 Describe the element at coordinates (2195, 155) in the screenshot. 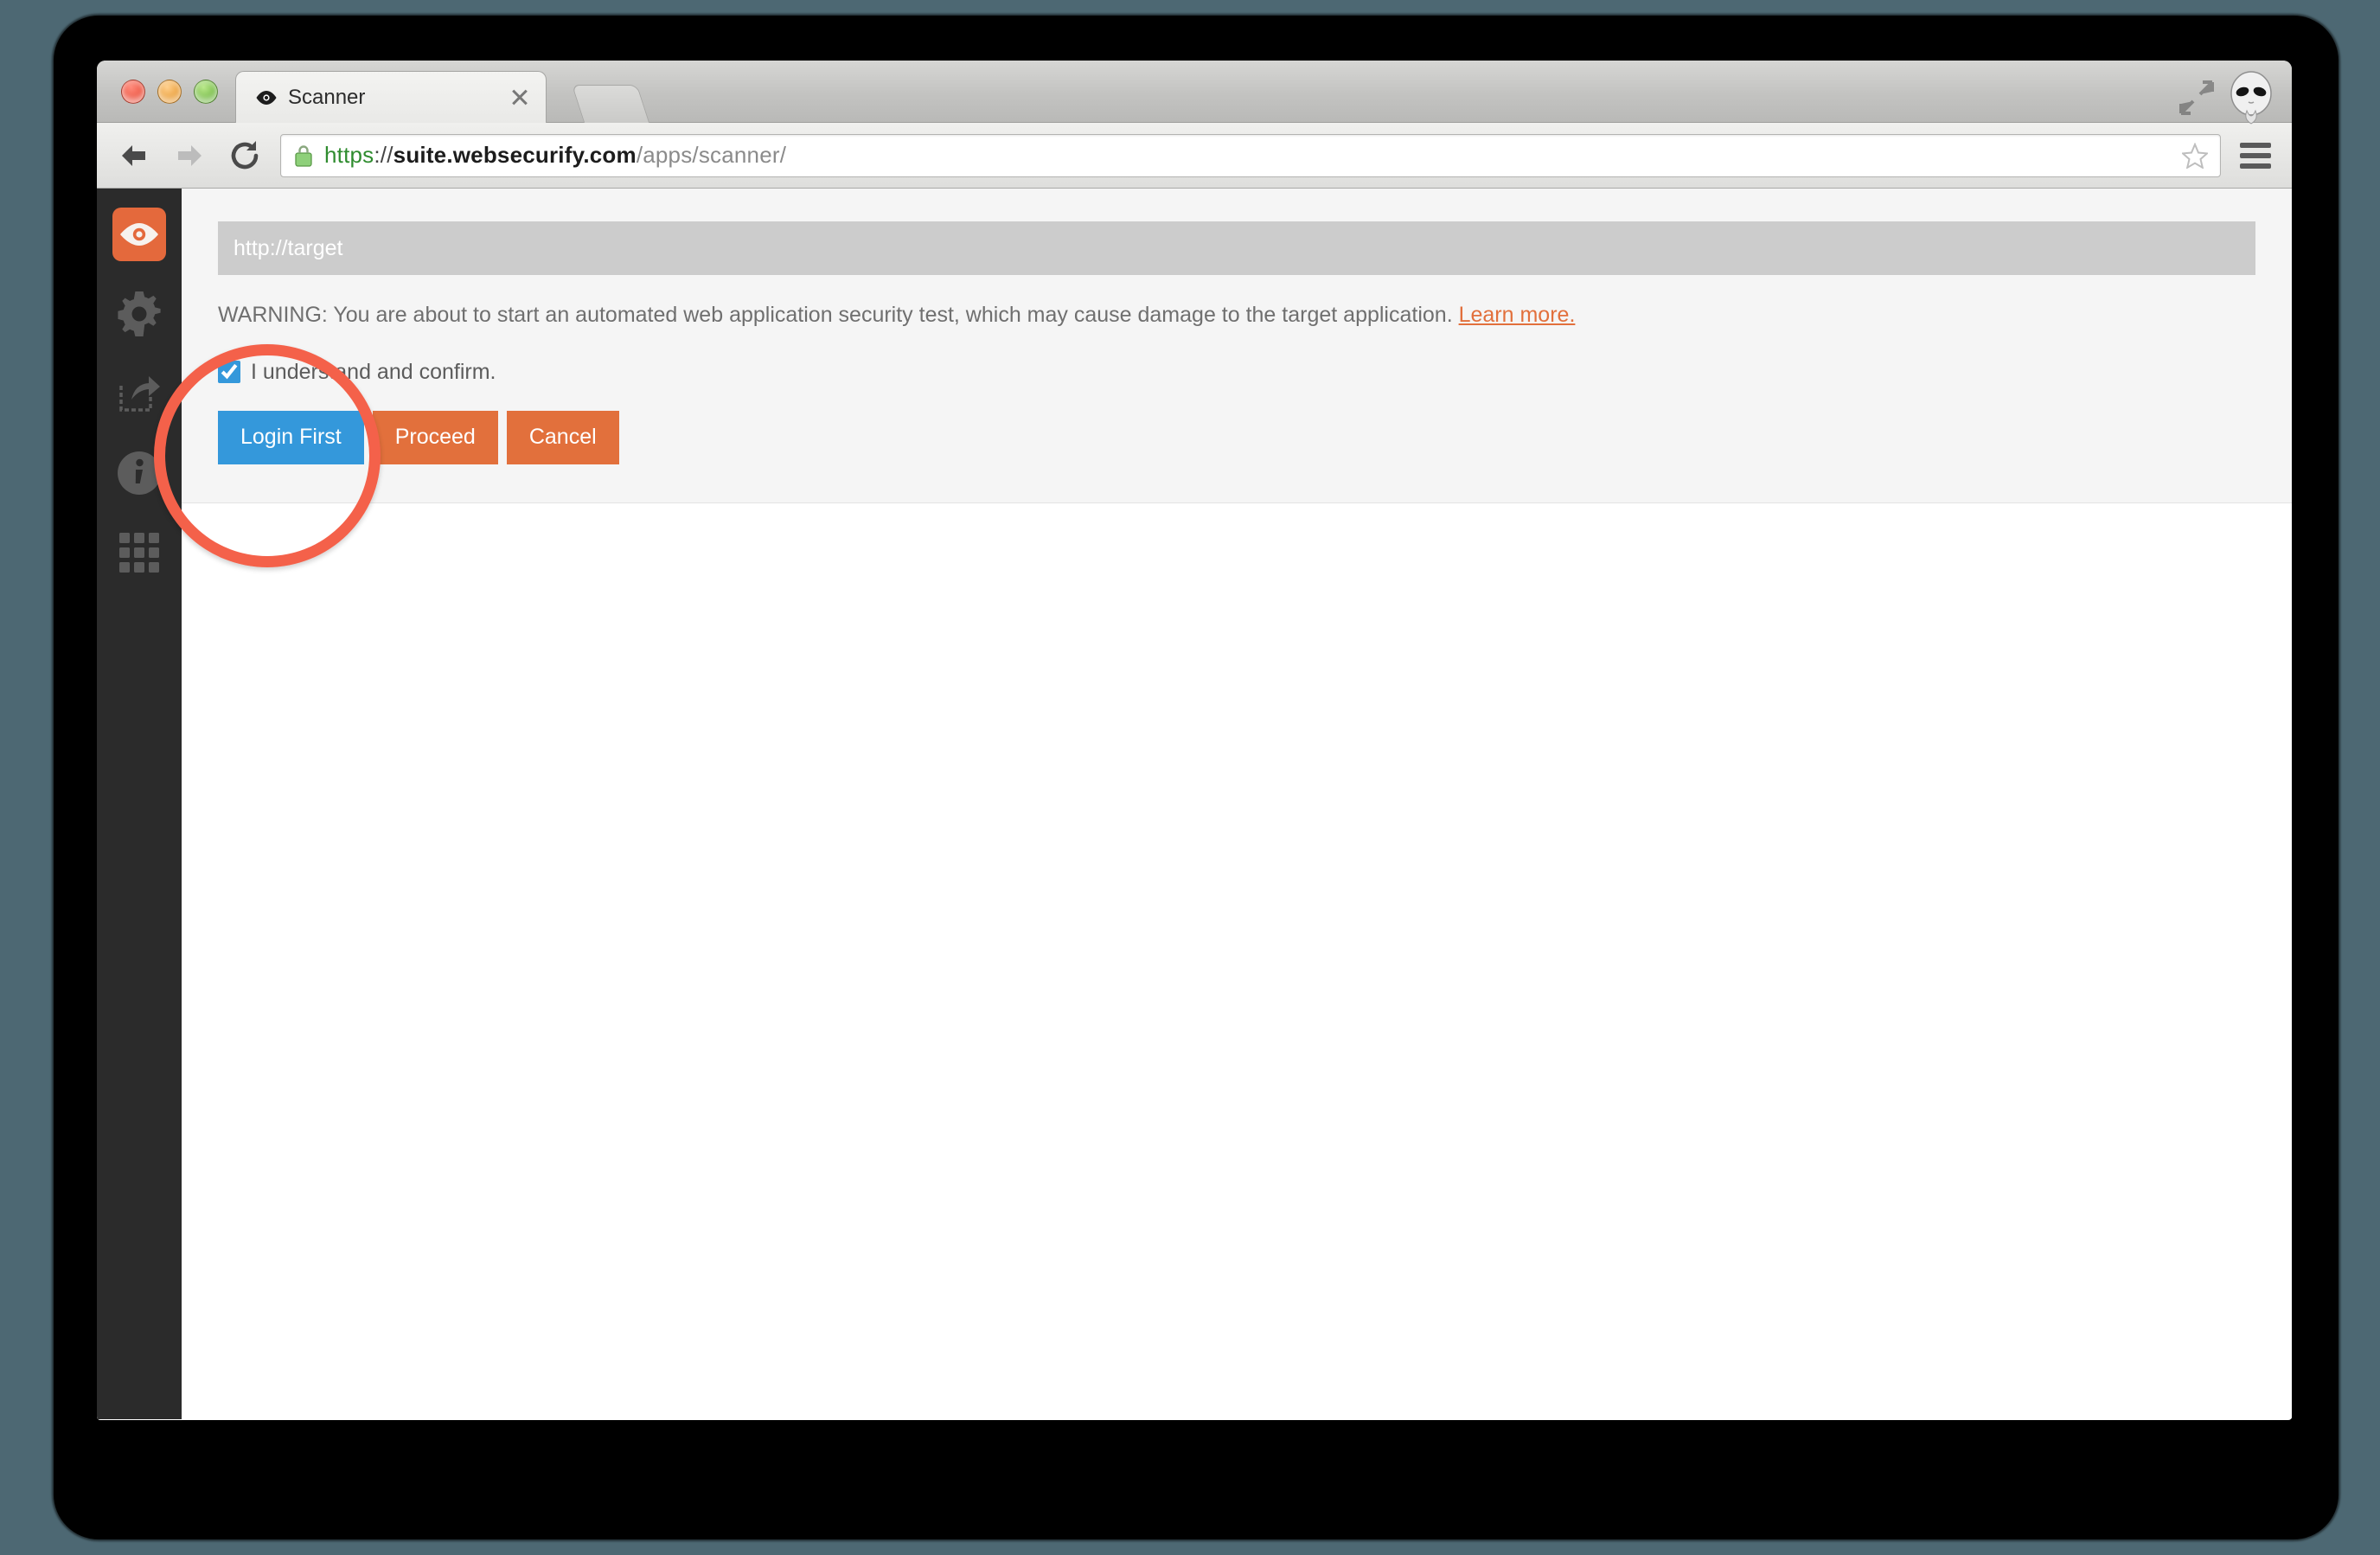

I see `star-icon` at that location.